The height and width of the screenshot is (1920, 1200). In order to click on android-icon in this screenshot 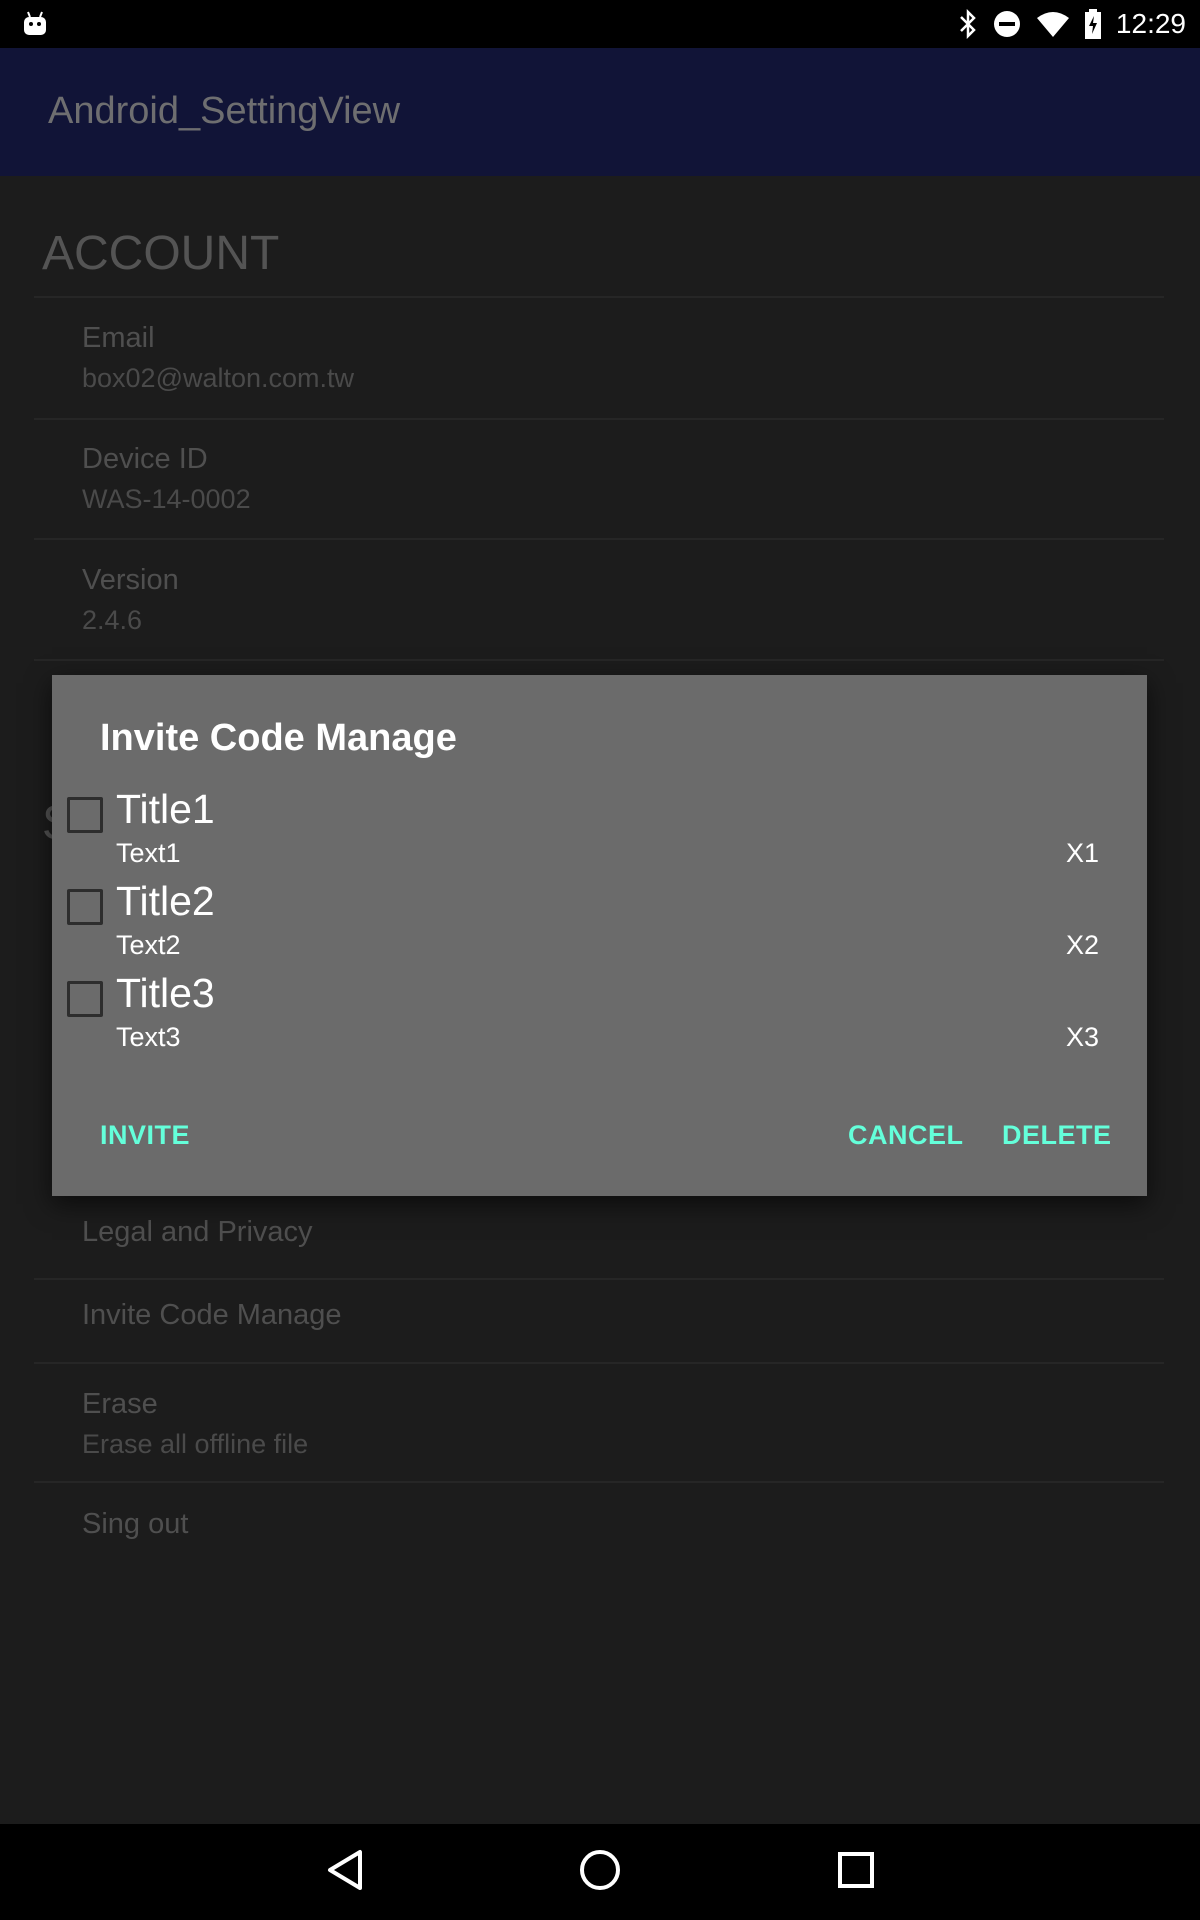, I will do `click(35, 23)`.